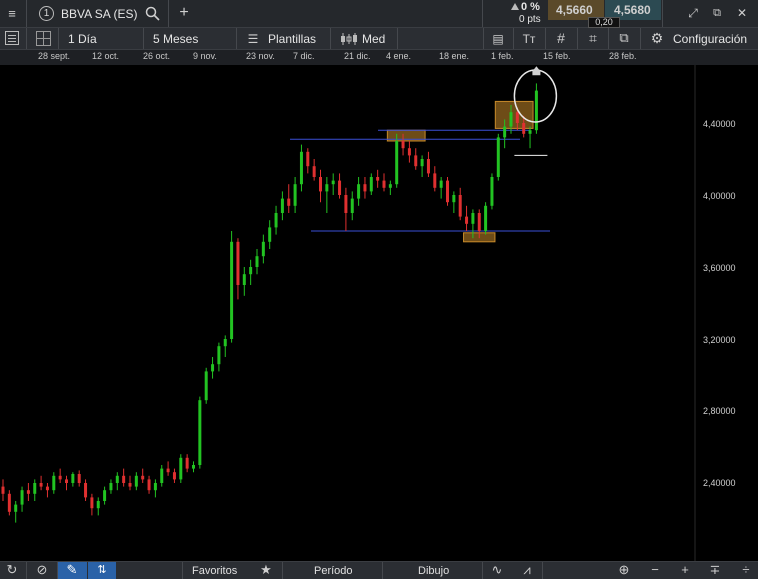  What do you see at coordinates (12, 38) in the screenshot?
I see `list-icon` at bounding box center [12, 38].